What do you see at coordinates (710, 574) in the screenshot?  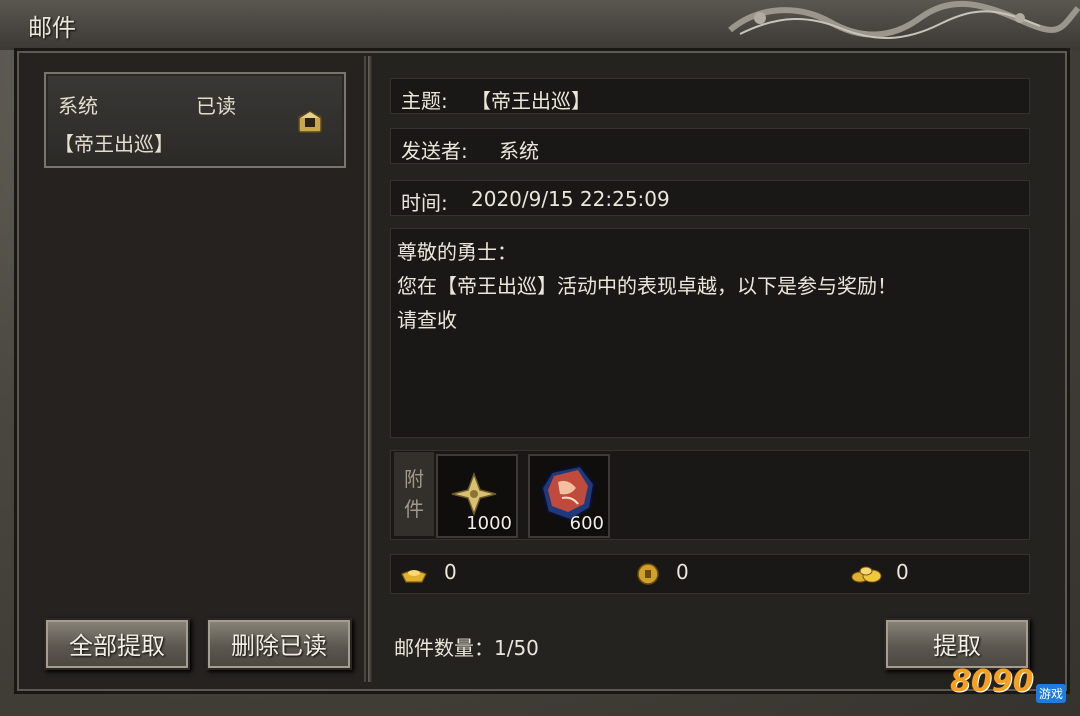 I see `currency-row` at bounding box center [710, 574].